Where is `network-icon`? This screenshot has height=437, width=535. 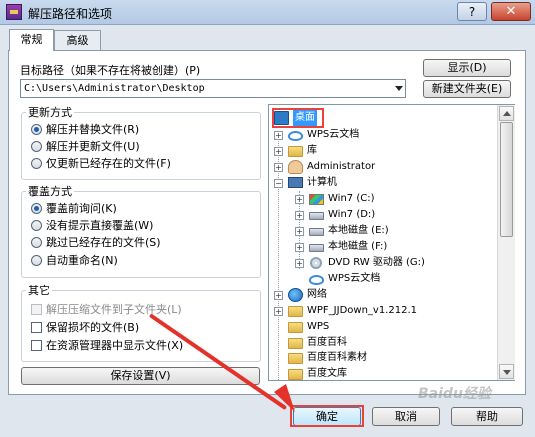
network-icon is located at coordinates (295, 295).